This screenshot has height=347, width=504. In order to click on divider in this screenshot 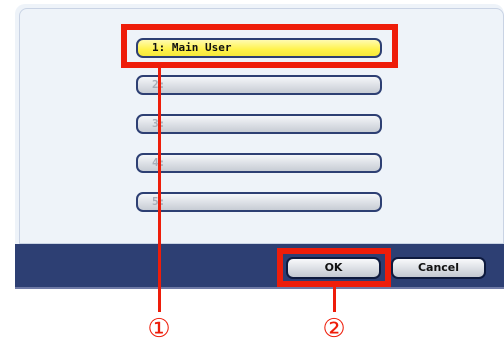, I will do `click(259, 288)`.